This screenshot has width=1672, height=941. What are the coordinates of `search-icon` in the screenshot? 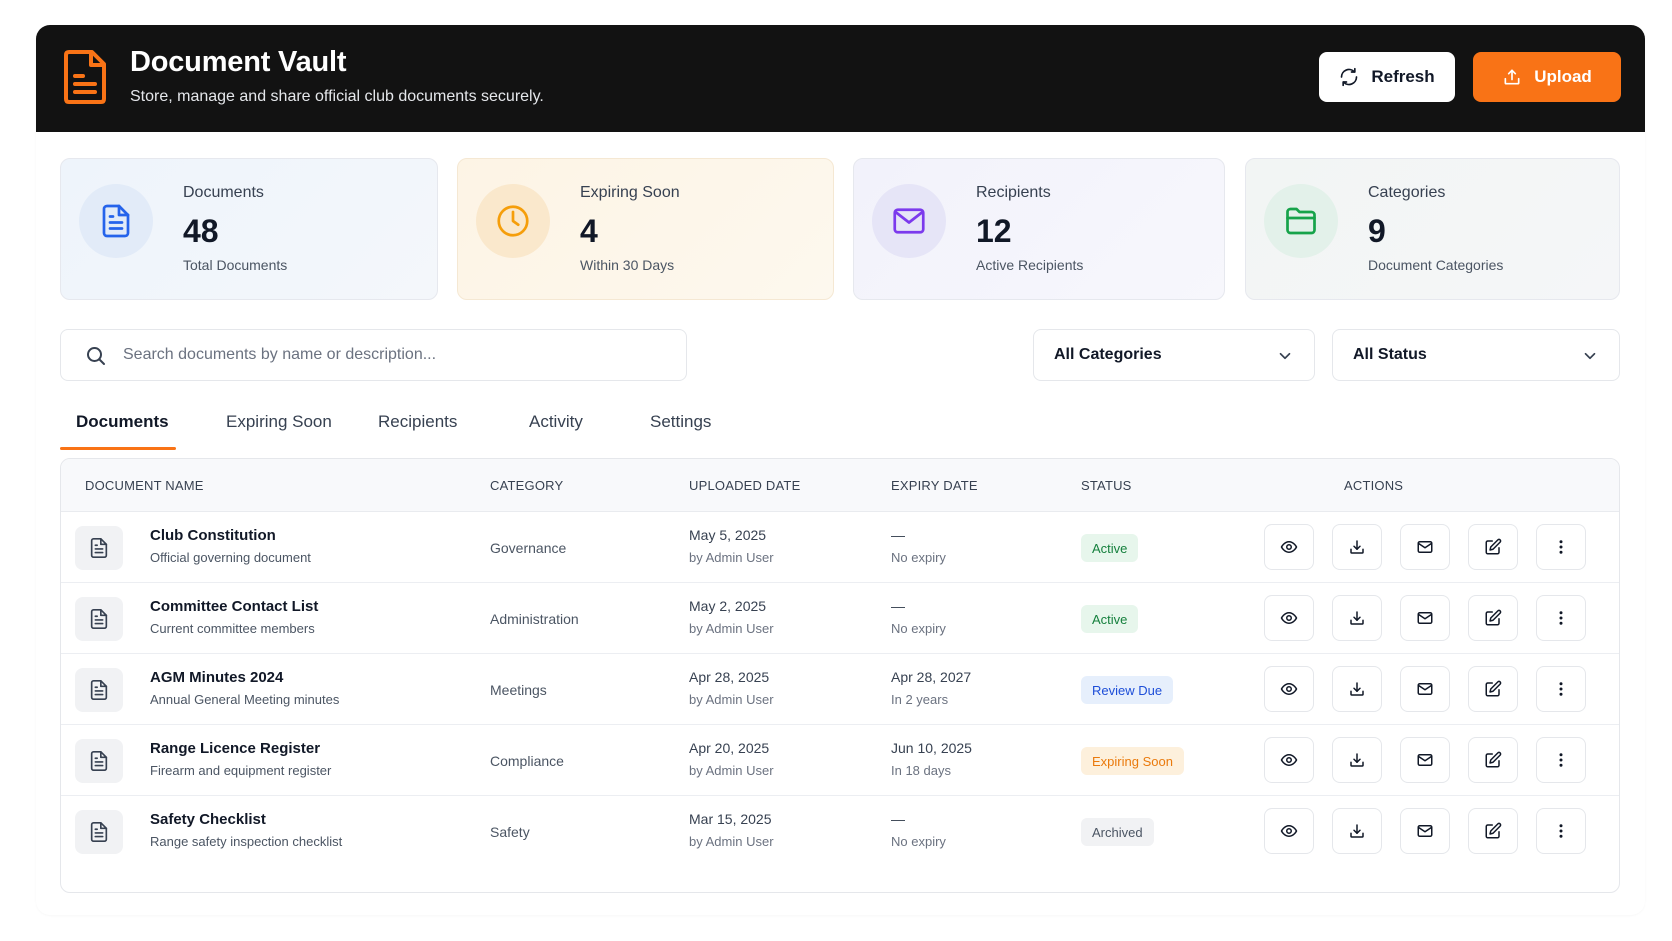 It's located at (96, 356).